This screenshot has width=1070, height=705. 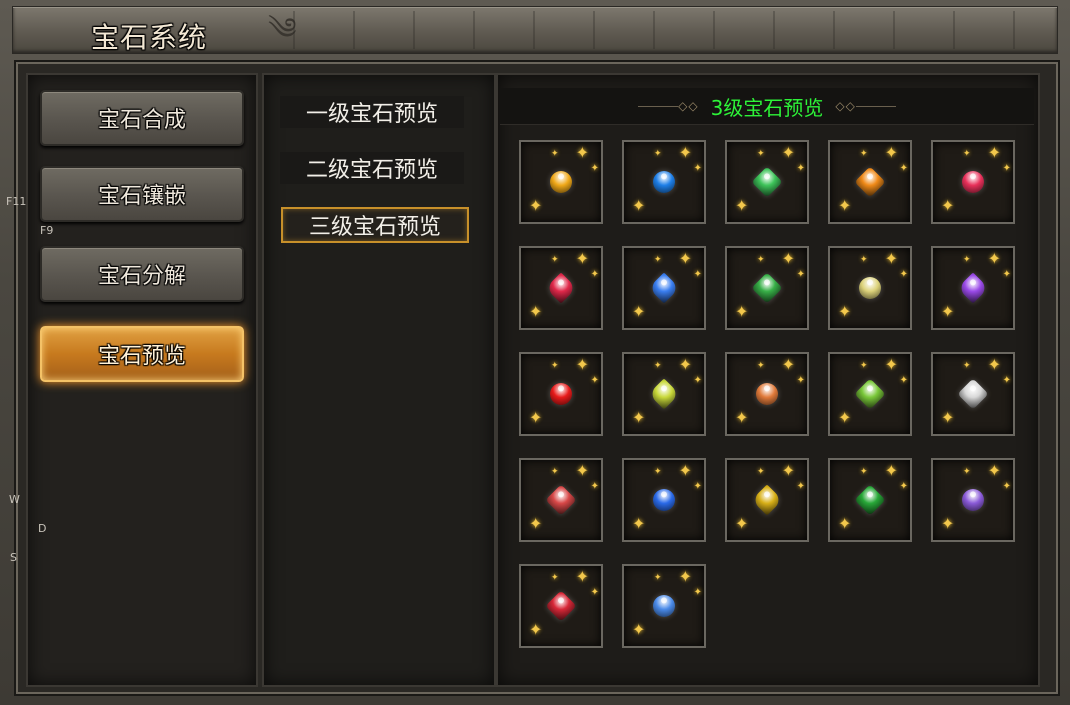 What do you see at coordinates (142, 354) in the screenshot?
I see `gem-preview-button: 宝石预览` at bounding box center [142, 354].